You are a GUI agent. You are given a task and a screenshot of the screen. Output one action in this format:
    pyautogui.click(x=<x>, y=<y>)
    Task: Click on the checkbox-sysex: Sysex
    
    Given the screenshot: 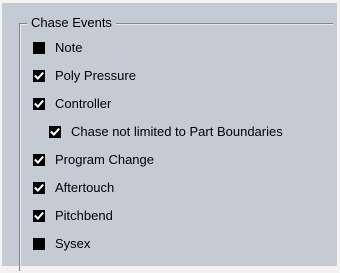 What is the action you would take?
    pyautogui.click(x=61, y=244)
    